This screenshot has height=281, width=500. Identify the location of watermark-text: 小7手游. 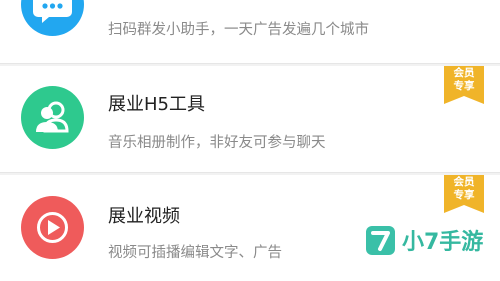
(443, 242).